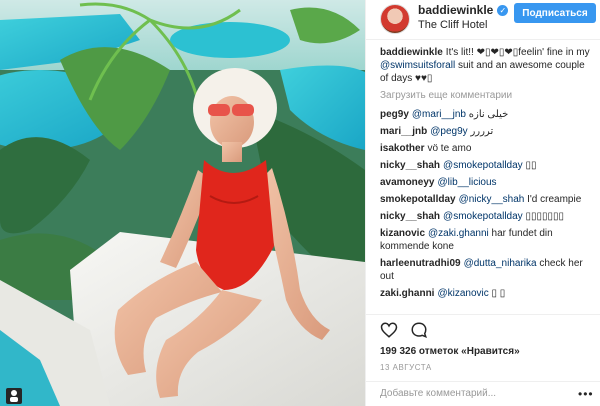 The width and height of the screenshot is (600, 406). Describe the element at coordinates (417, 65) in the screenshot. I see `caption-mention: @swimsuitsforall` at that location.